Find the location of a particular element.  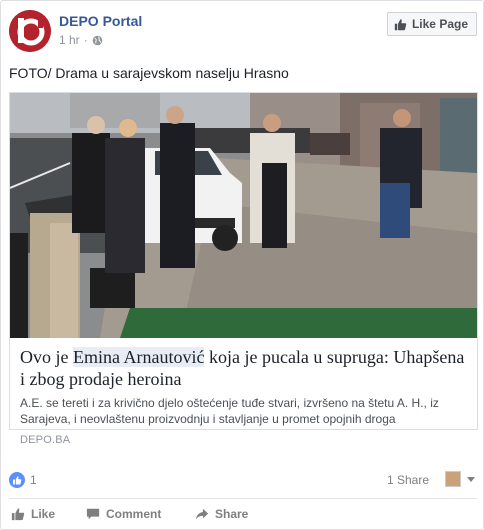

comment-label: Comment is located at coordinates (134, 514).